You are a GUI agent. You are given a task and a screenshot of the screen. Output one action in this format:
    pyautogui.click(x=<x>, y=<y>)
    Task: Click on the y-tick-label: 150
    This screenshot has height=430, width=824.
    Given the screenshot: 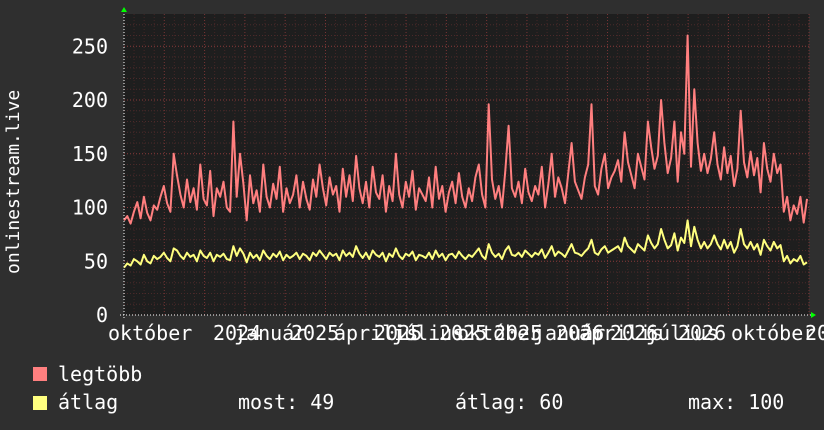 What is the action you would take?
    pyautogui.click(x=90, y=154)
    